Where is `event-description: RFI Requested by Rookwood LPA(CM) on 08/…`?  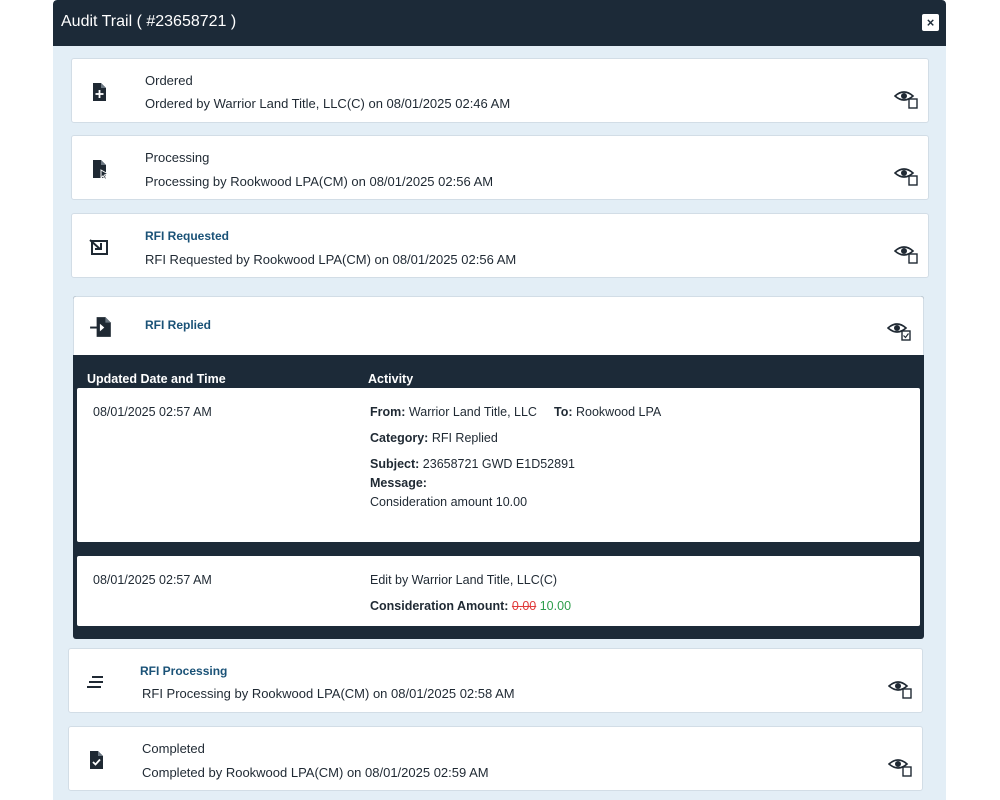
event-description: RFI Requested by Rookwood LPA(CM) on 08/… is located at coordinates (331, 259).